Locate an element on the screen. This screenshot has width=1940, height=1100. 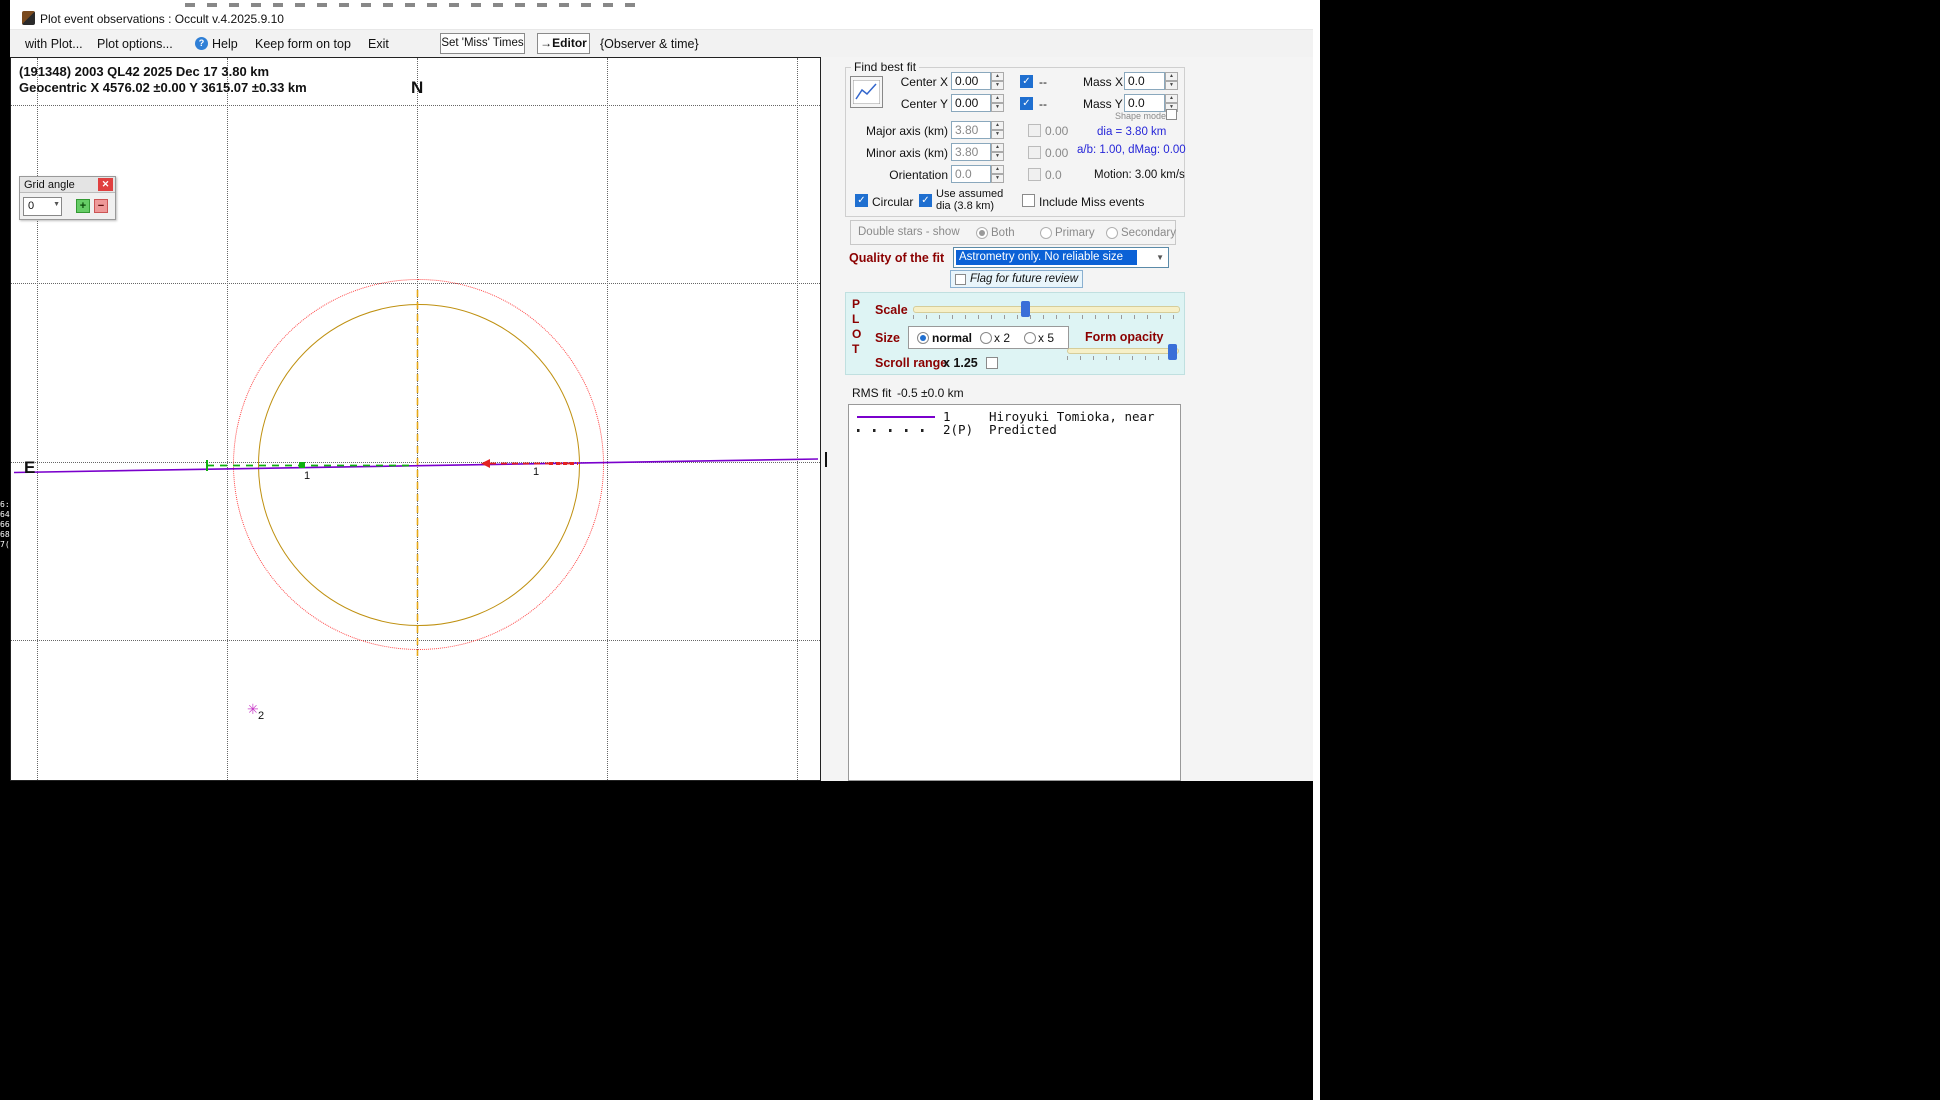
flag-review-container: Flag for future review is located at coordinates (1016, 279).